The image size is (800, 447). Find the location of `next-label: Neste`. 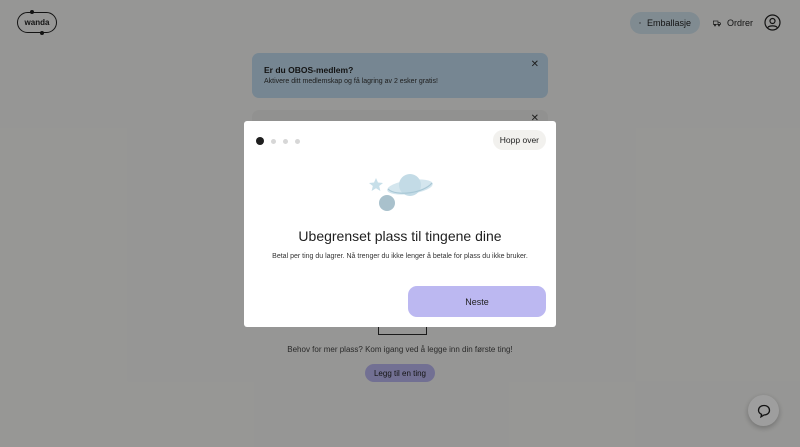

next-label: Neste is located at coordinates (477, 301).